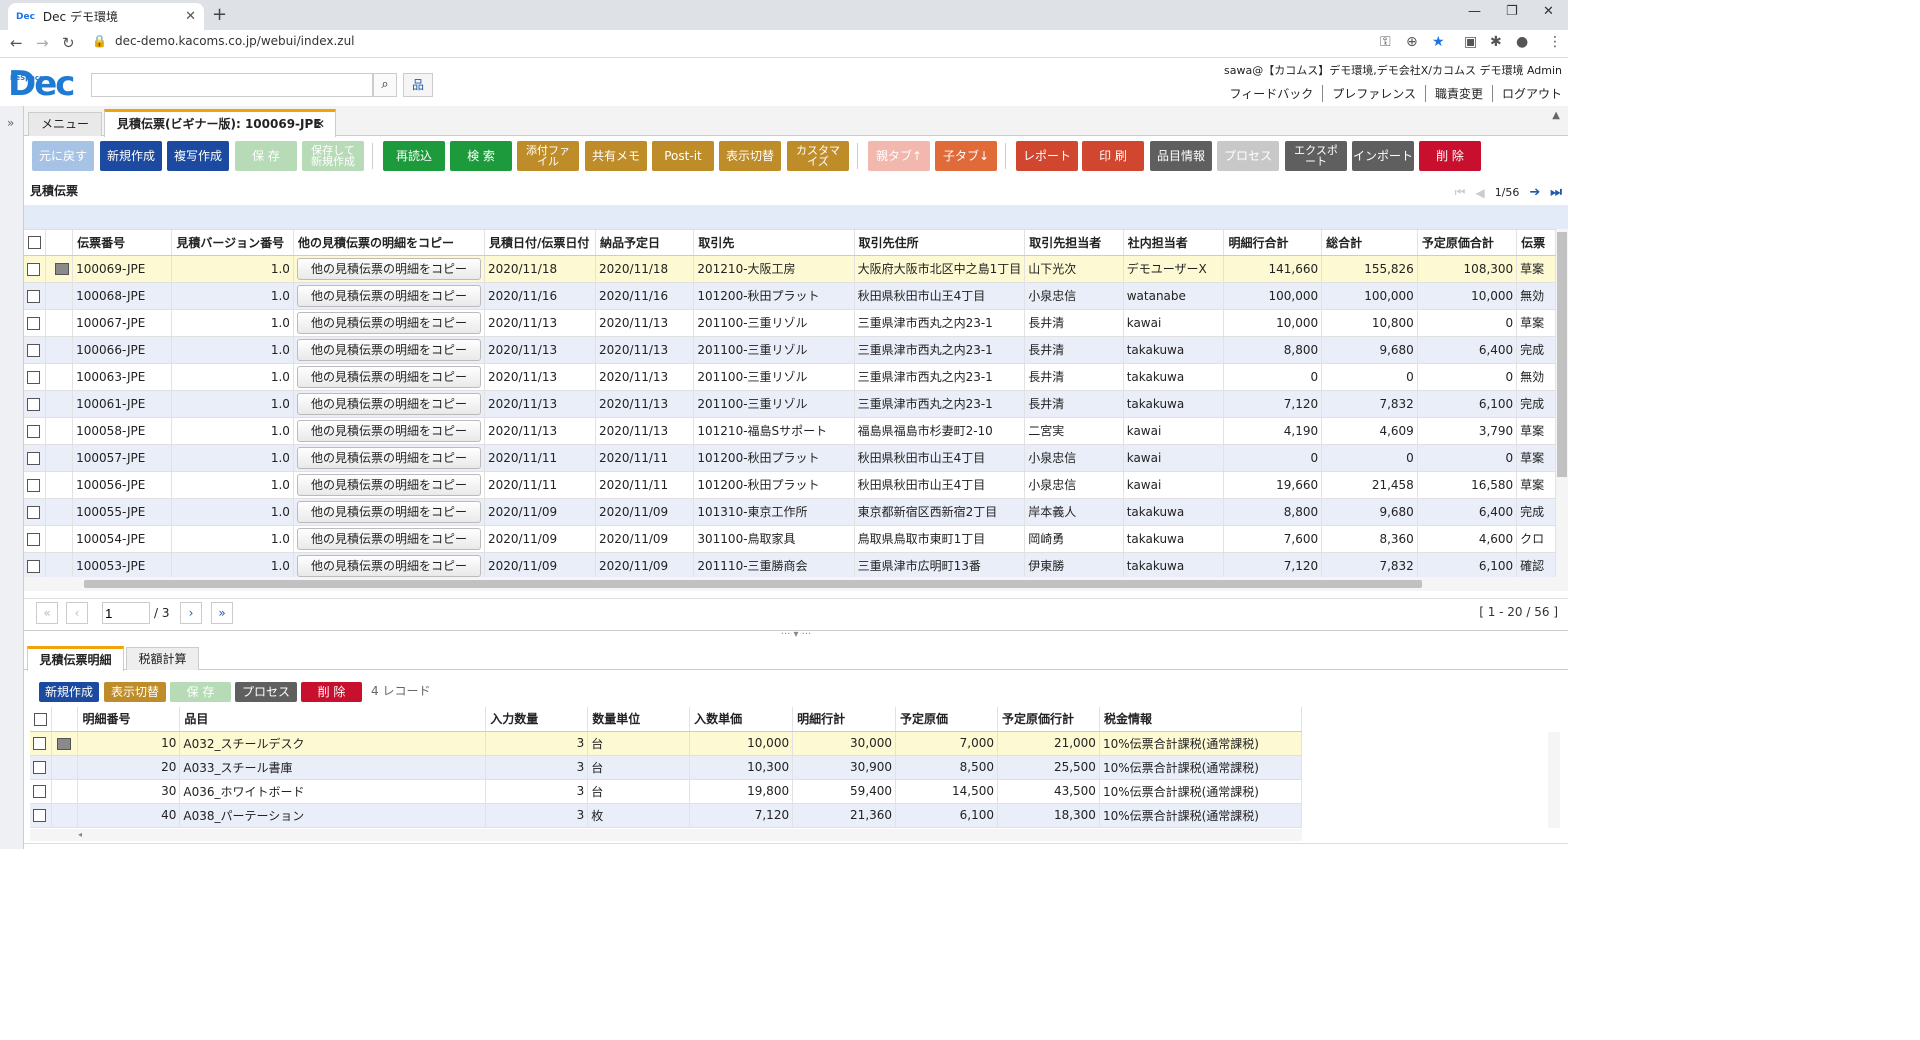 Image resolution: width=1920 pixels, height=1040 pixels. What do you see at coordinates (198, 156) in the screenshot?
I see `copy-create-button: 複写作成` at bounding box center [198, 156].